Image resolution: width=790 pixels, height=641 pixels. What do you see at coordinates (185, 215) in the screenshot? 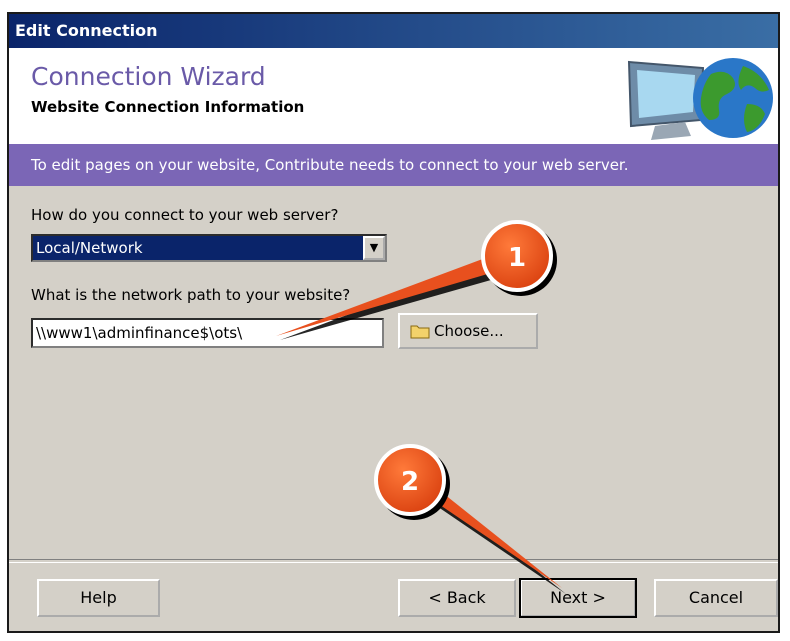
I see `connect-method-label: How do you connect to your web server?` at bounding box center [185, 215].